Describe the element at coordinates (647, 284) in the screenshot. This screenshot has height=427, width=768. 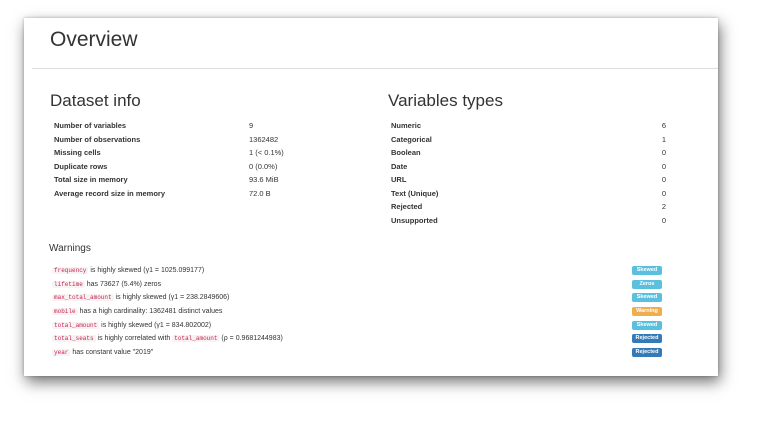
I see `warning-badge: Zeros` at that location.